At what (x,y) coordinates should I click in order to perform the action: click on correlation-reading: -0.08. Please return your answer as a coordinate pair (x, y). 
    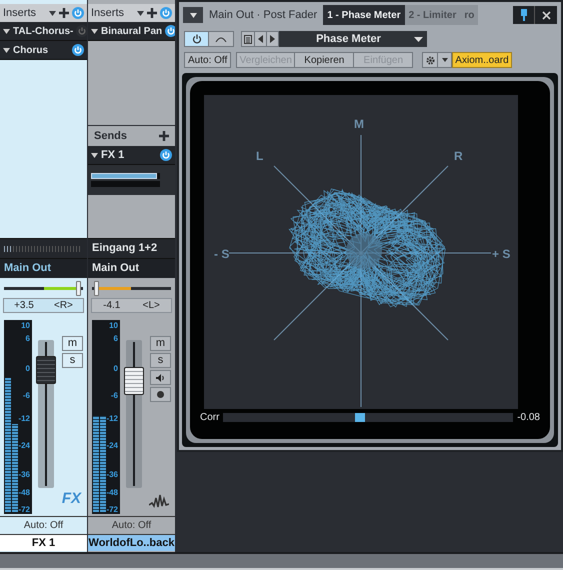
    Looking at the image, I should click on (528, 417).